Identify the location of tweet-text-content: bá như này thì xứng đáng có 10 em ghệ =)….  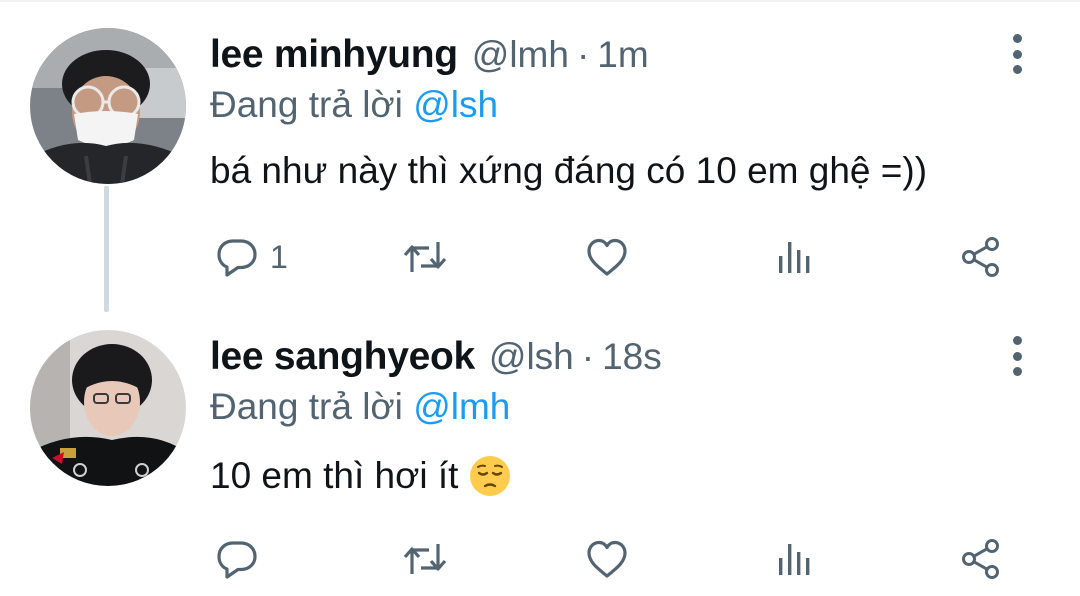
(569, 170).